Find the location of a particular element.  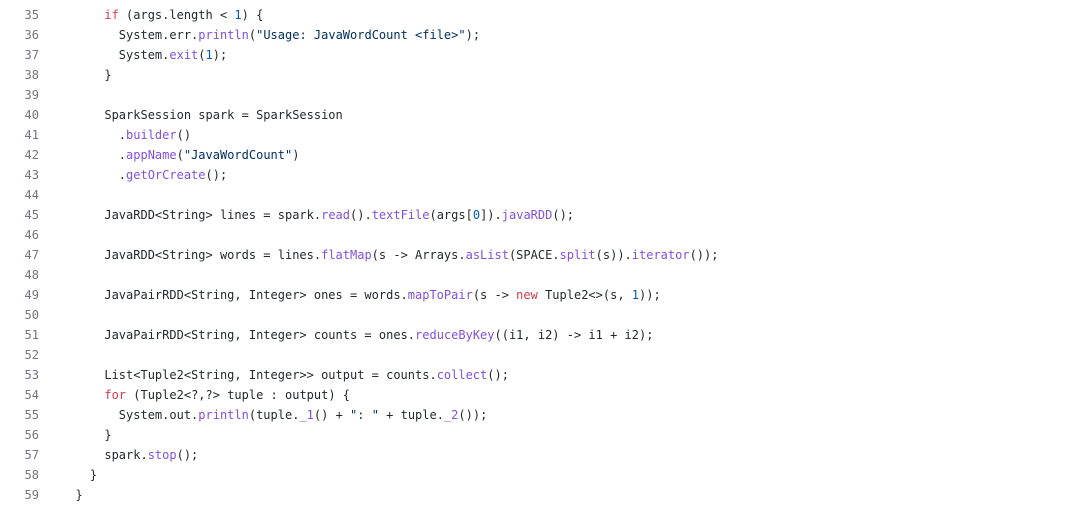

keyword-token: if is located at coordinates (111, 15).